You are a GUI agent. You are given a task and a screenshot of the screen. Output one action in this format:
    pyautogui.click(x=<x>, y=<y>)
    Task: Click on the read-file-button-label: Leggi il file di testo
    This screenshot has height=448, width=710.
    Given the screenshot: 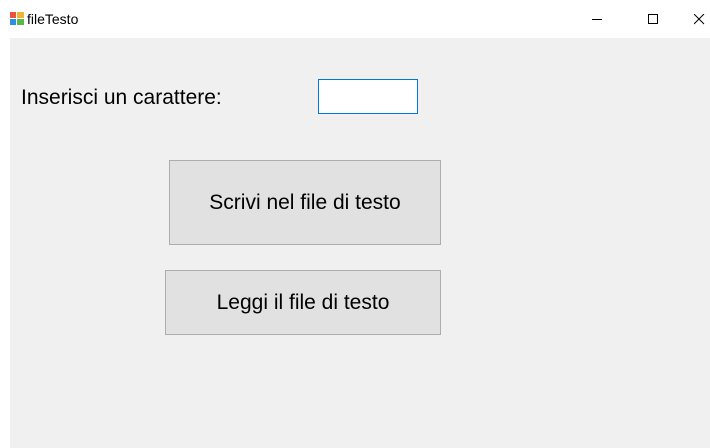 What is the action you would take?
    pyautogui.click(x=303, y=302)
    